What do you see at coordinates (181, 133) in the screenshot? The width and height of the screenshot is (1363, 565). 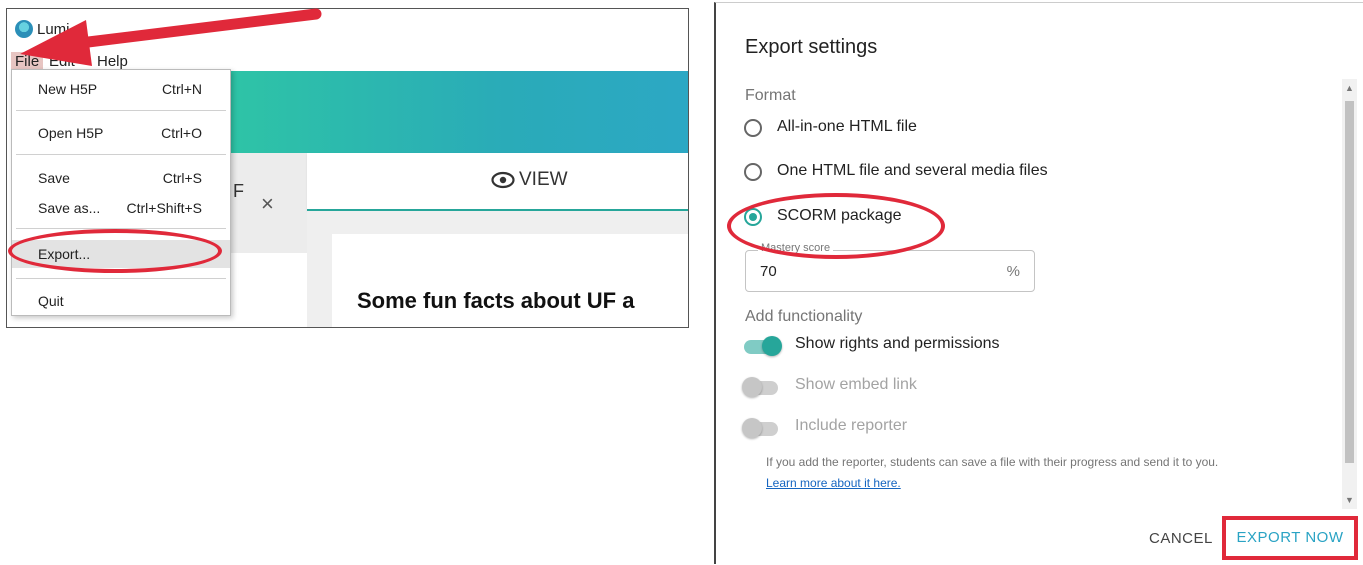 I see `menu-item-shortcut: Ctrl+O` at bounding box center [181, 133].